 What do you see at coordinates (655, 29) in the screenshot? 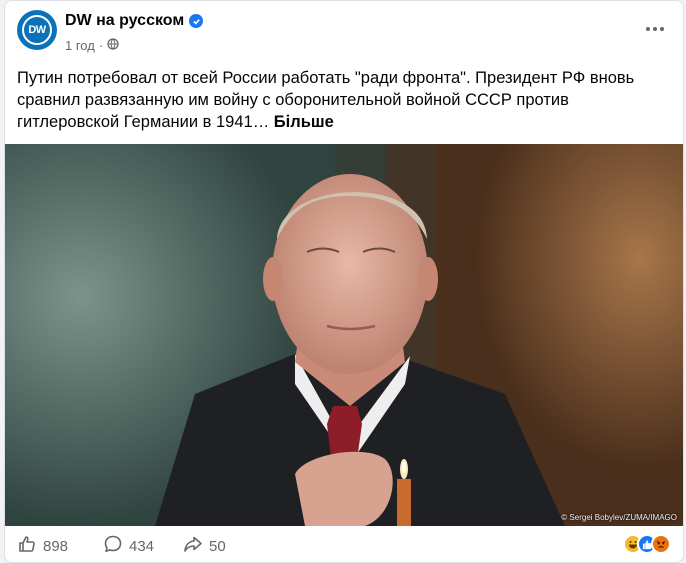
I see `more-options-icon` at bounding box center [655, 29].